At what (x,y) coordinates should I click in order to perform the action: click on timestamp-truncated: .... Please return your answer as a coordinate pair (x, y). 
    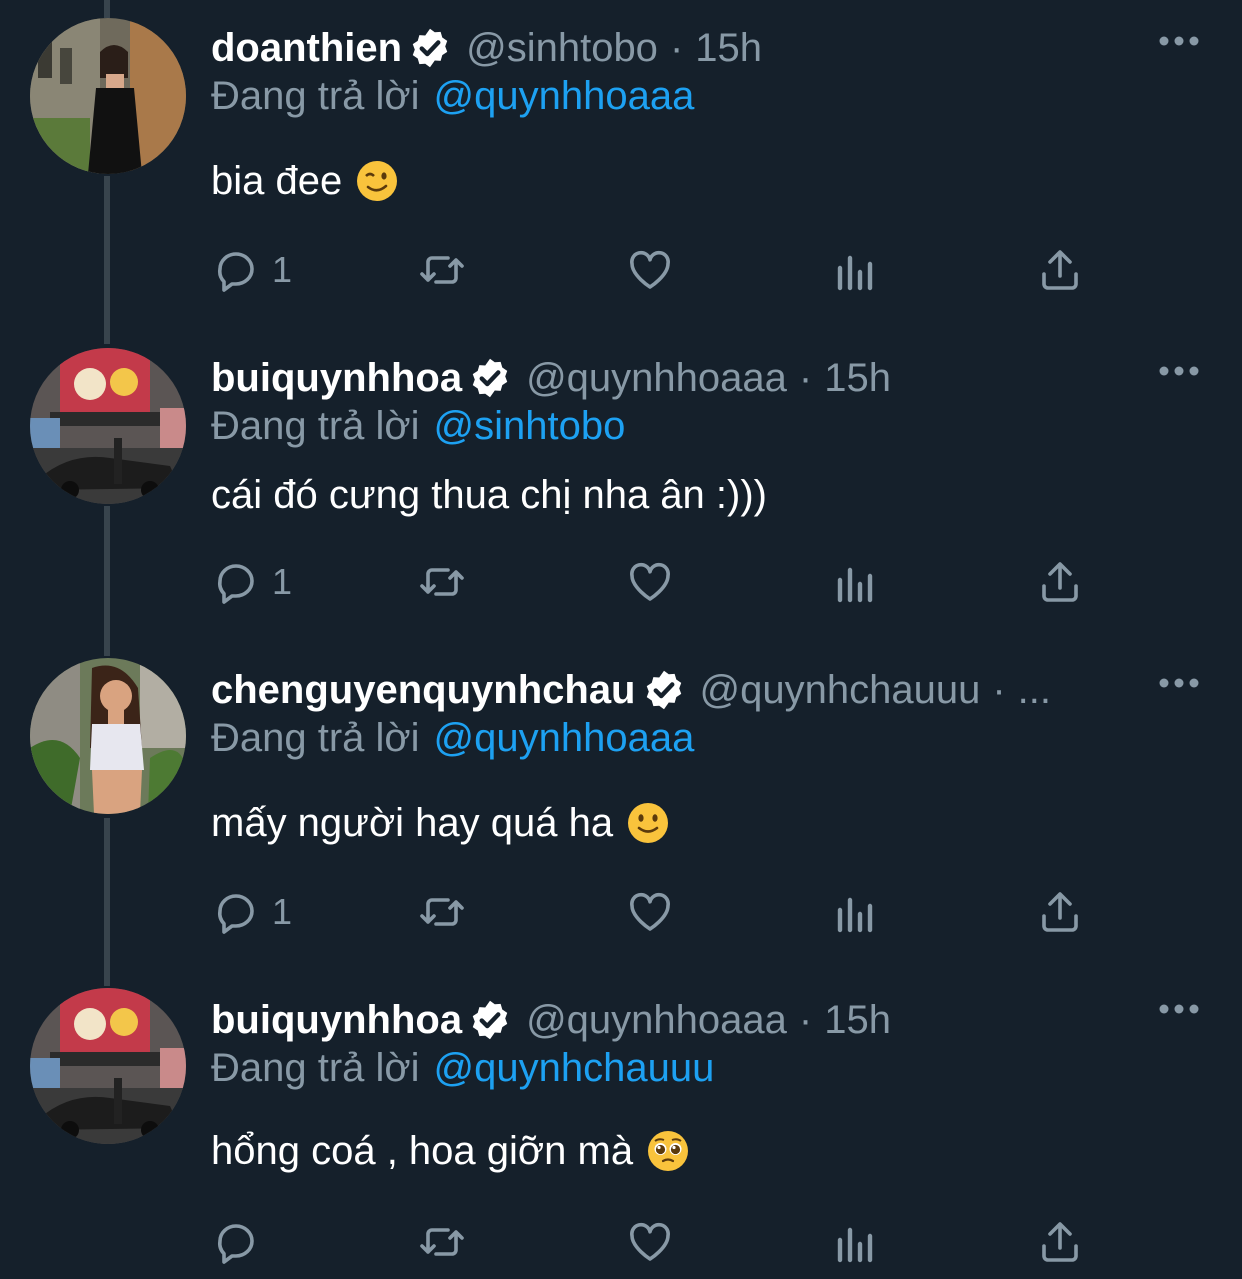
    Looking at the image, I should click on (1034, 690).